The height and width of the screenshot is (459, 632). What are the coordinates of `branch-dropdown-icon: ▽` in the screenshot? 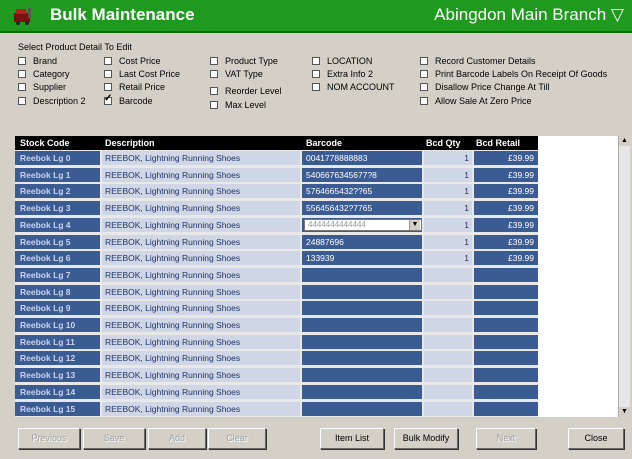 It's located at (617, 14).